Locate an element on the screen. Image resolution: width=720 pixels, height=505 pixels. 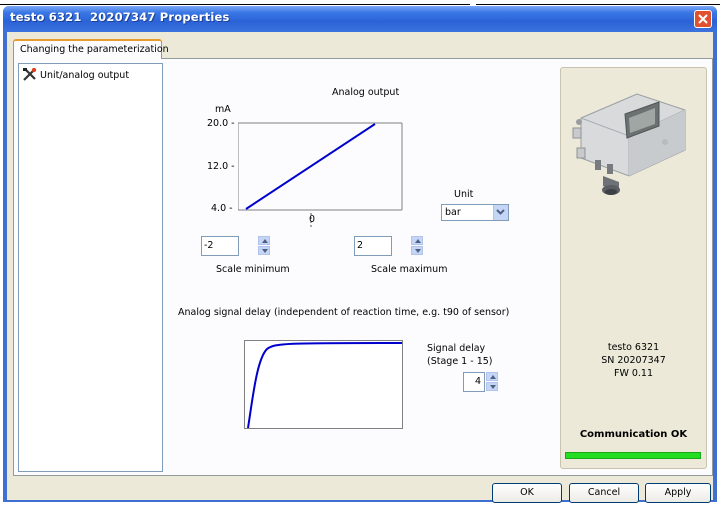
signal-delay-curve is located at coordinates (325, 385).